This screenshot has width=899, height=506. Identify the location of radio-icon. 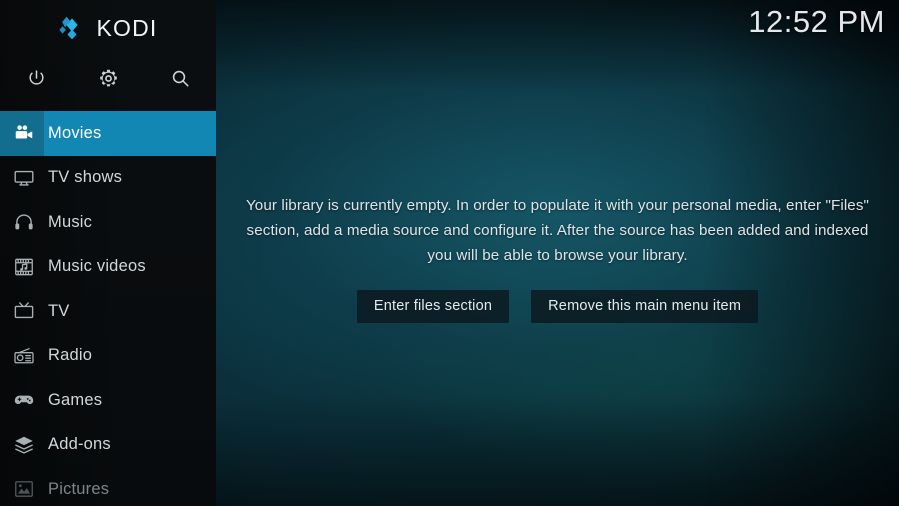
(24, 356).